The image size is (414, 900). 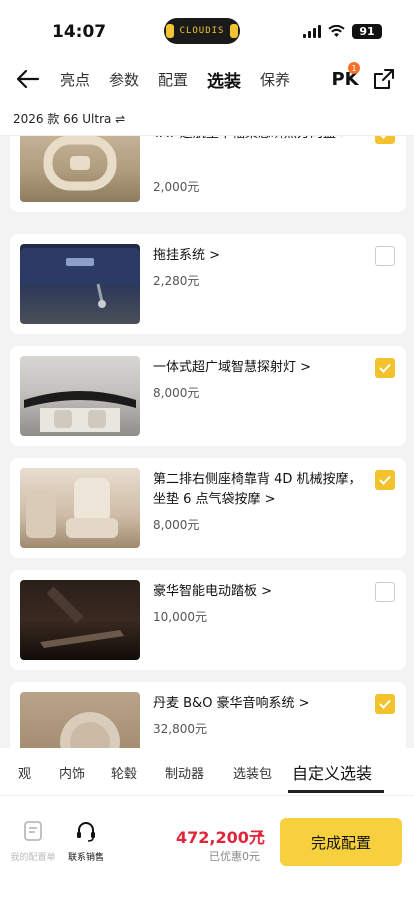 What do you see at coordinates (336, 791) in the screenshot?
I see `active-tab-indicator` at bounding box center [336, 791].